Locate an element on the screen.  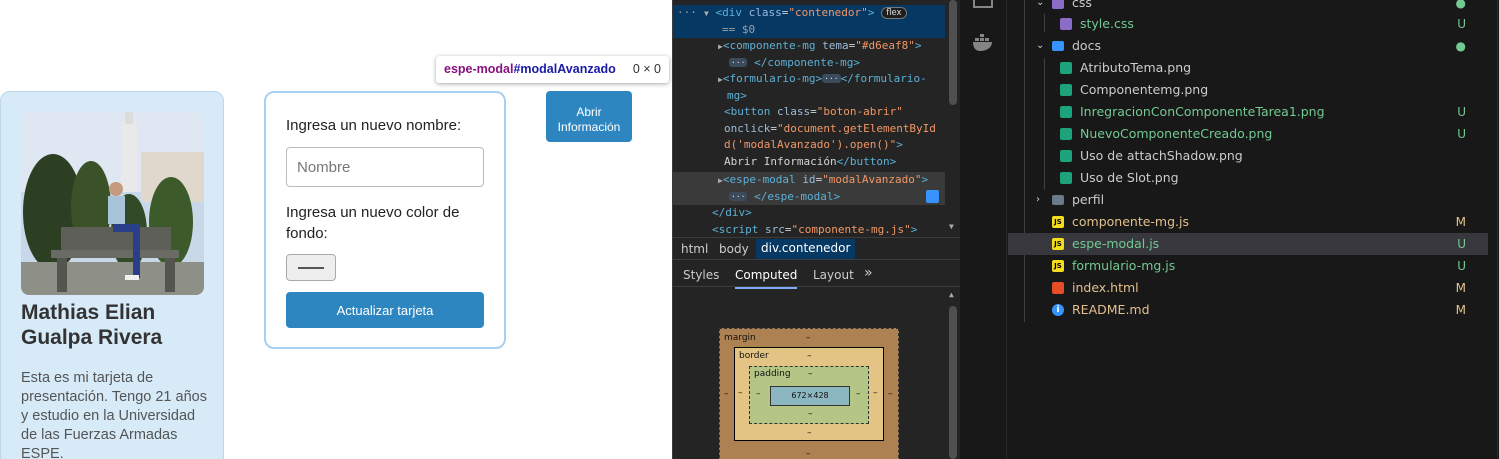
docs-folder-icon is located at coordinates (1058, 46).